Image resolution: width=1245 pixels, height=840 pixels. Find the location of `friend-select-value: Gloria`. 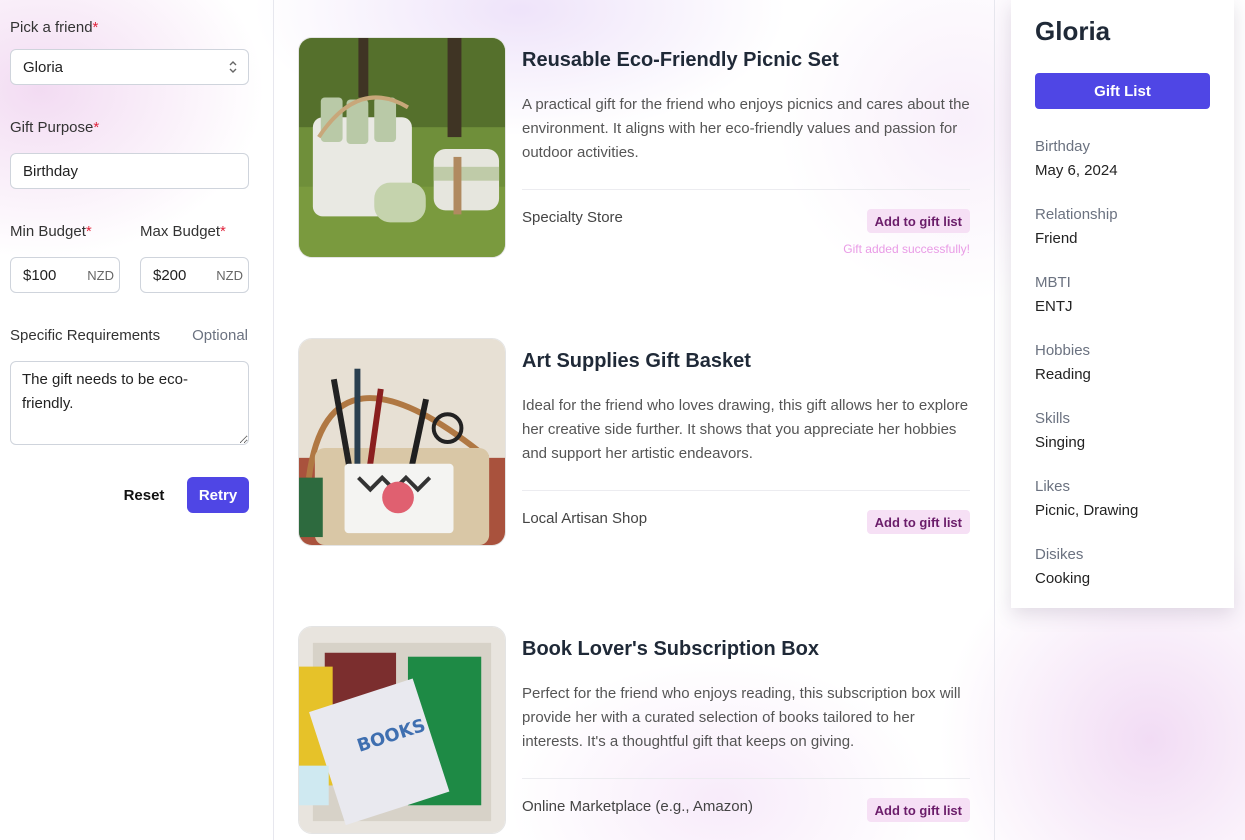

friend-select-value: Gloria is located at coordinates (43, 67).